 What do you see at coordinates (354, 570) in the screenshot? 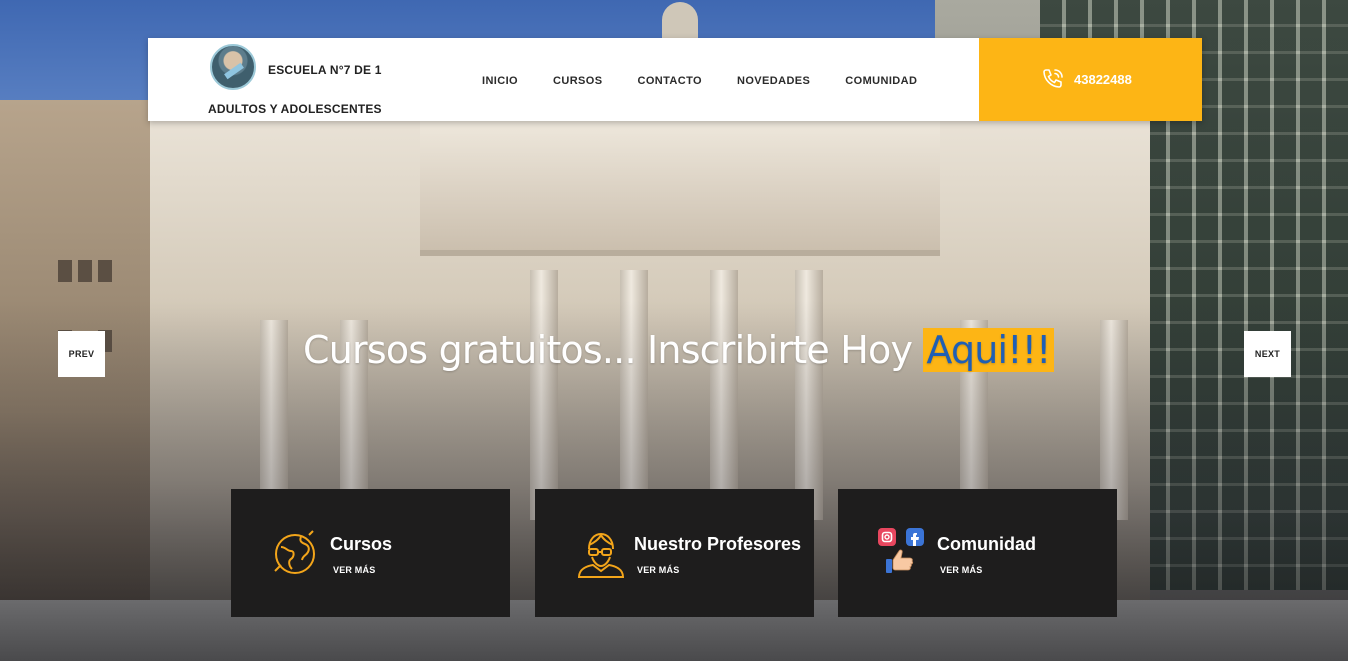
I see `card-cursos-more-link: VER MÁS` at bounding box center [354, 570].